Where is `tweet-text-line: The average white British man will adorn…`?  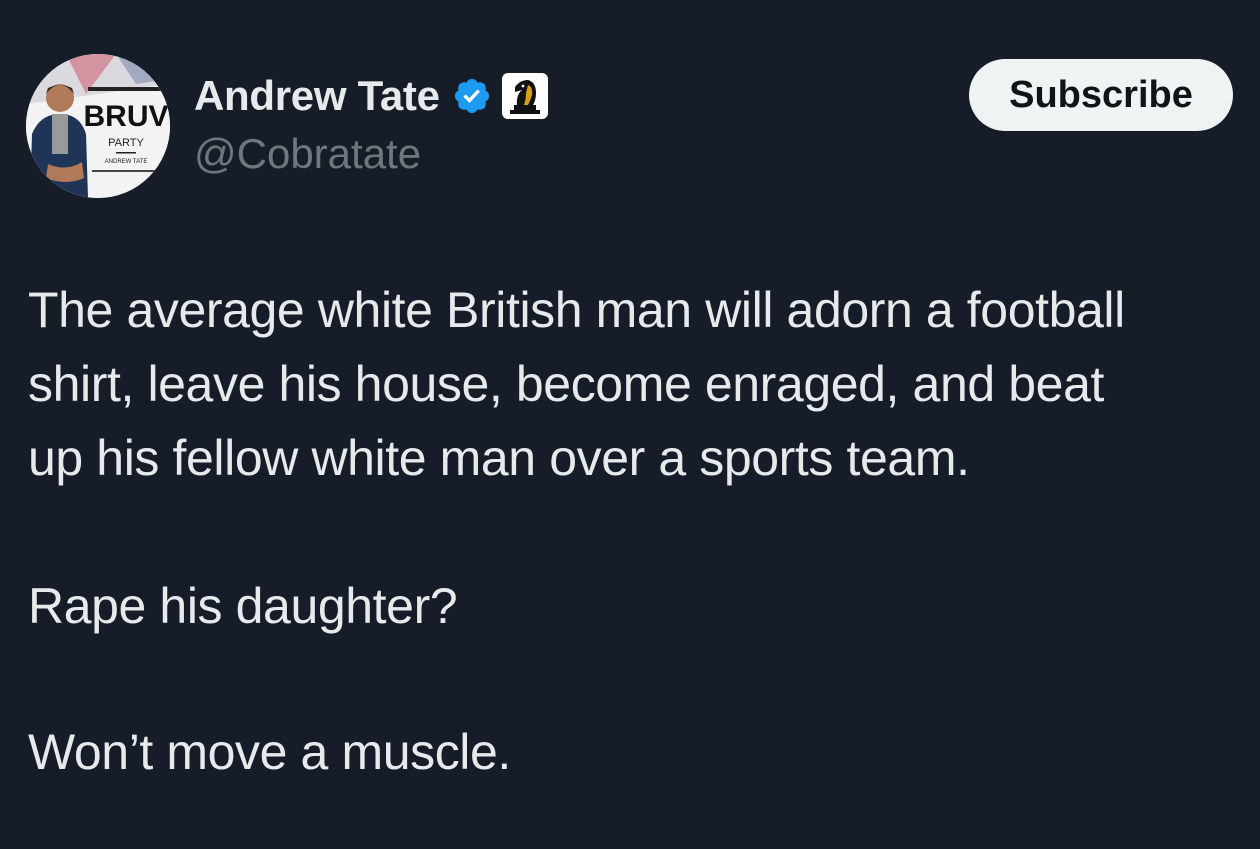 tweet-text-line: The average white British man will adorn… is located at coordinates (576, 310).